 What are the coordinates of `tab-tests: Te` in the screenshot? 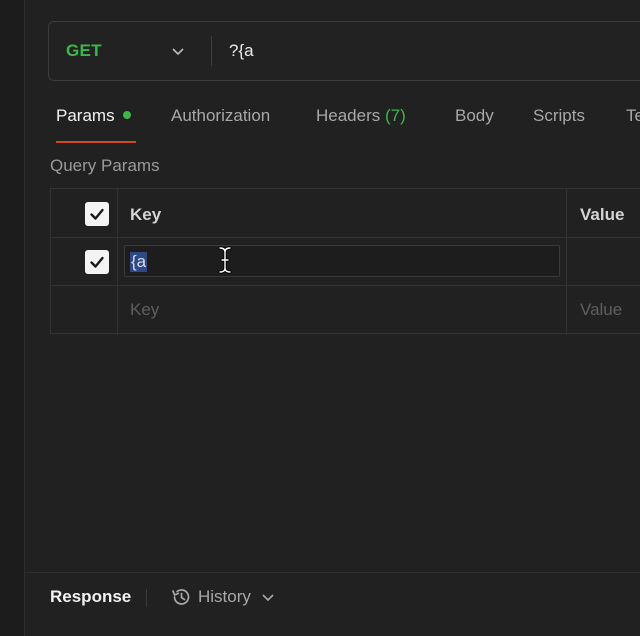 It's located at (633, 116).